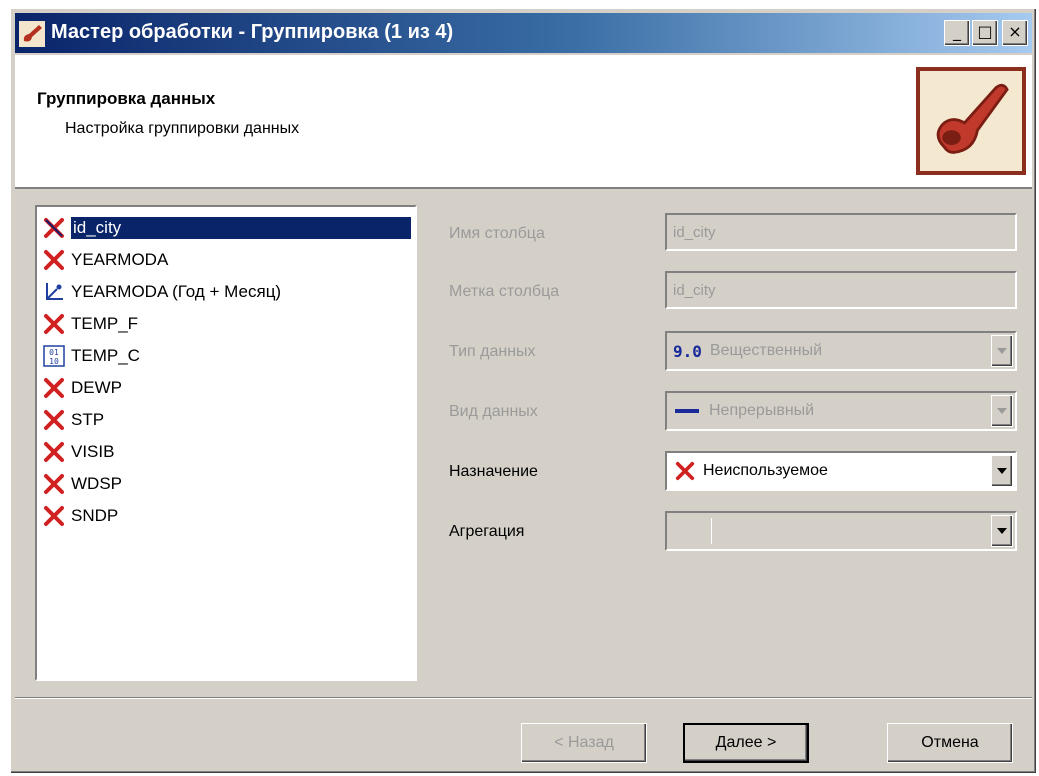 The width and height of the screenshot is (1039, 776). What do you see at coordinates (841, 351) in the screenshot?
I see `data-type-select: 9.0 Вещественный` at bounding box center [841, 351].